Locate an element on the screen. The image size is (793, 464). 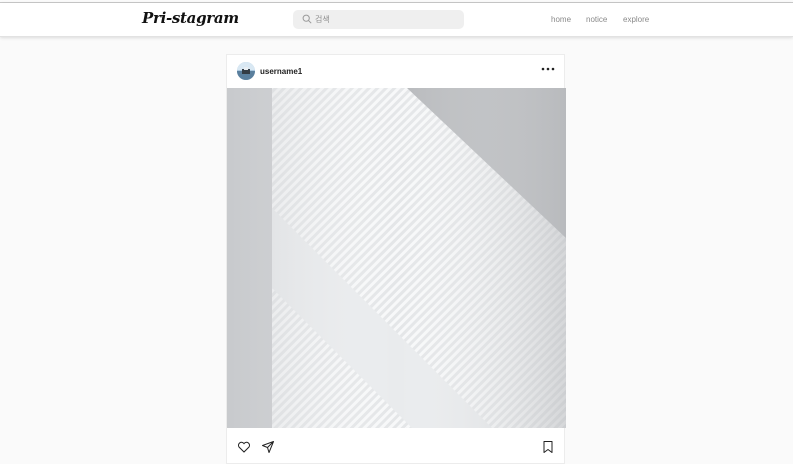
avatar-image is located at coordinates (246, 71).